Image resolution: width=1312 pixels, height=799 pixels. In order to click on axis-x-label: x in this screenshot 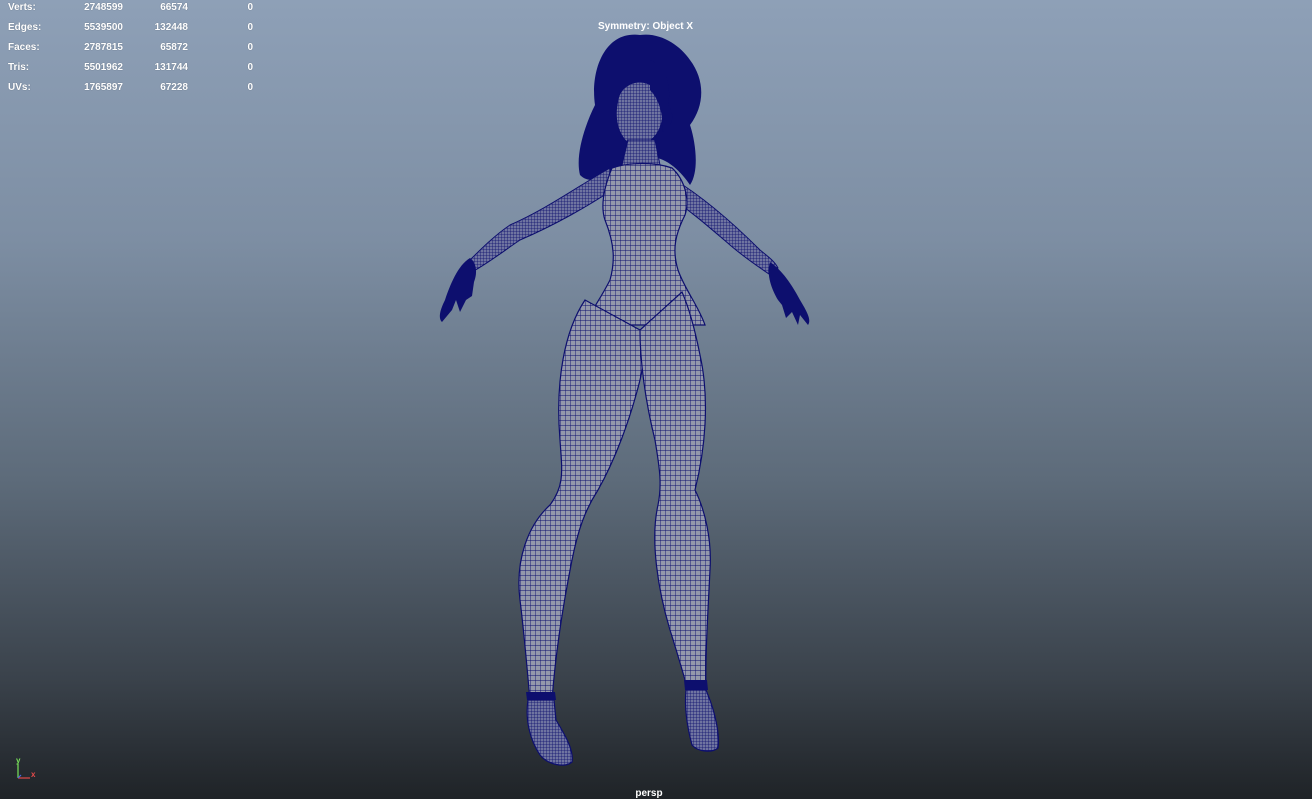, I will do `click(33, 774)`.